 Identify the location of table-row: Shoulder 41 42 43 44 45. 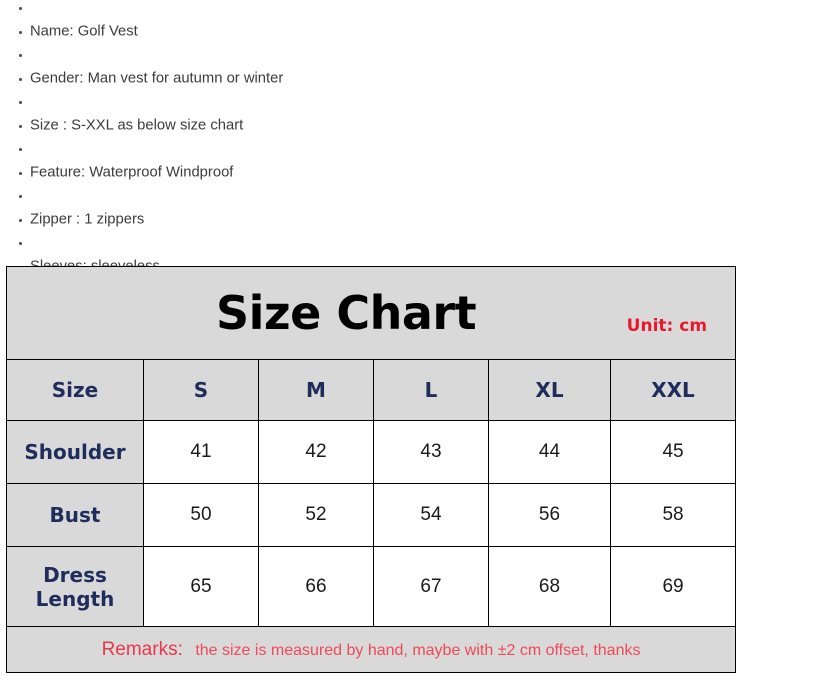
(371, 452).